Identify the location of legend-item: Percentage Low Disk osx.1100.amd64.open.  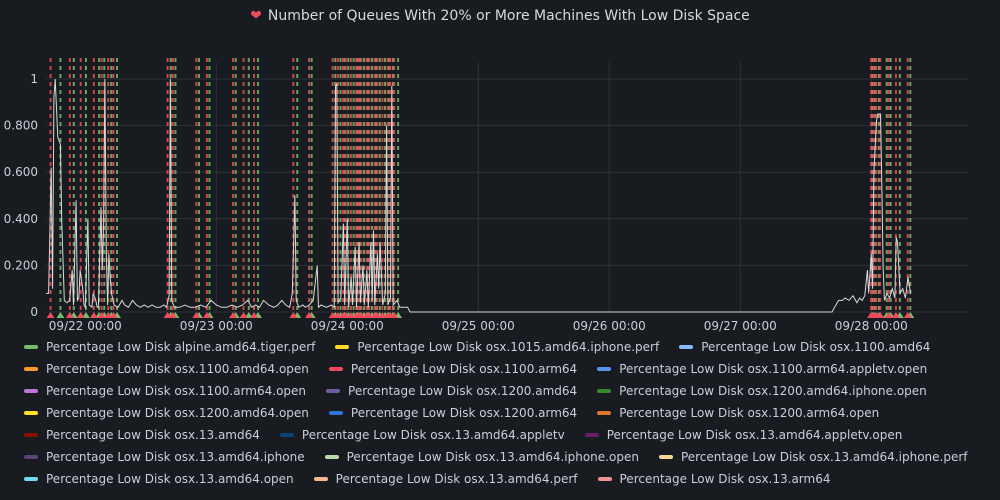
(166, 369).